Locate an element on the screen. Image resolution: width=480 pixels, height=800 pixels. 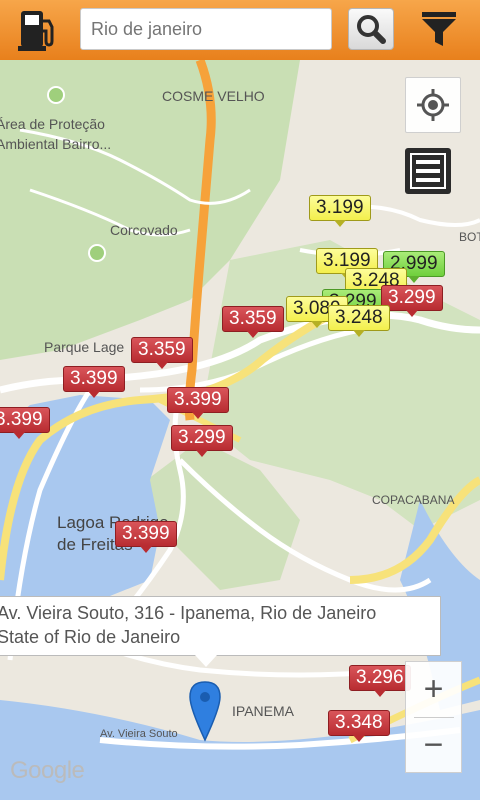
list-view-icon is located at coordinates (428, 171).